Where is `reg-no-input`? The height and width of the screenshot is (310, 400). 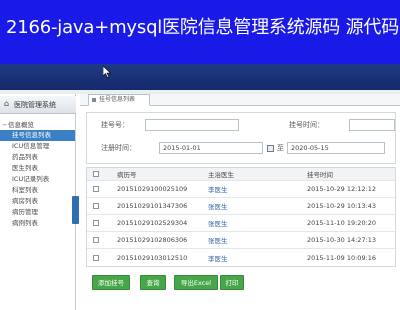 reg-no-input is located at coordinates (192, 125).